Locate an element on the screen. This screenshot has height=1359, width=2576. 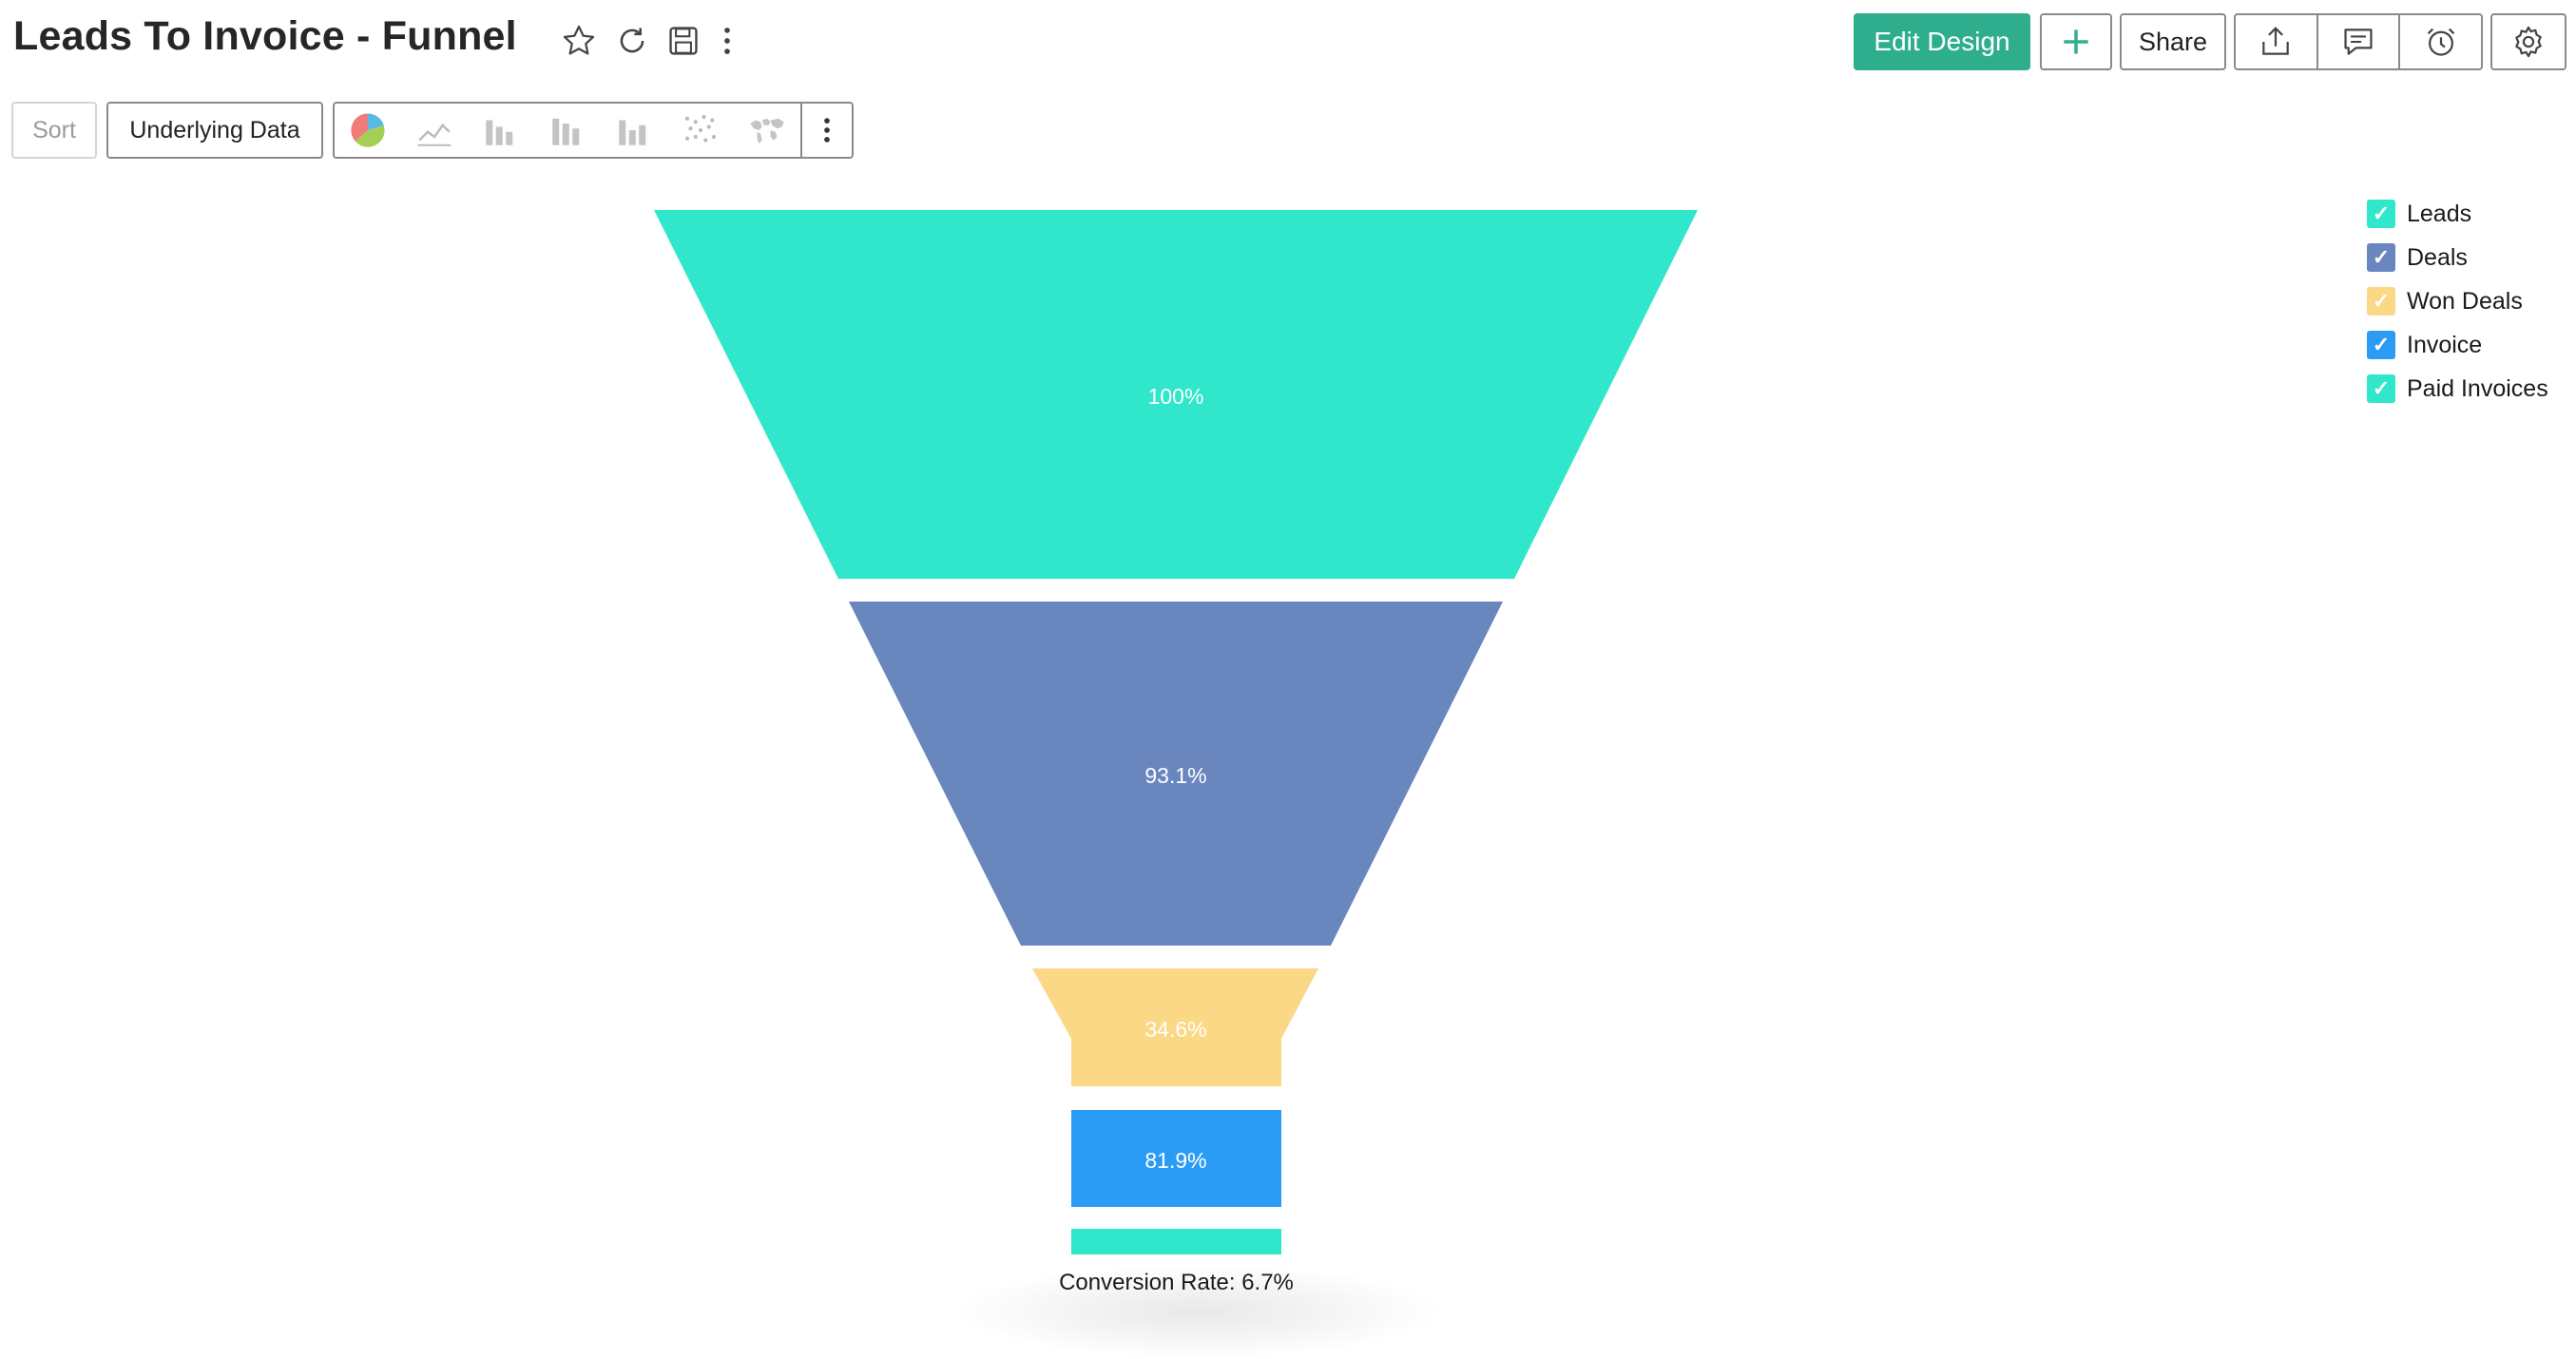
bar-chart-icon is located at coordinates (499, 132).